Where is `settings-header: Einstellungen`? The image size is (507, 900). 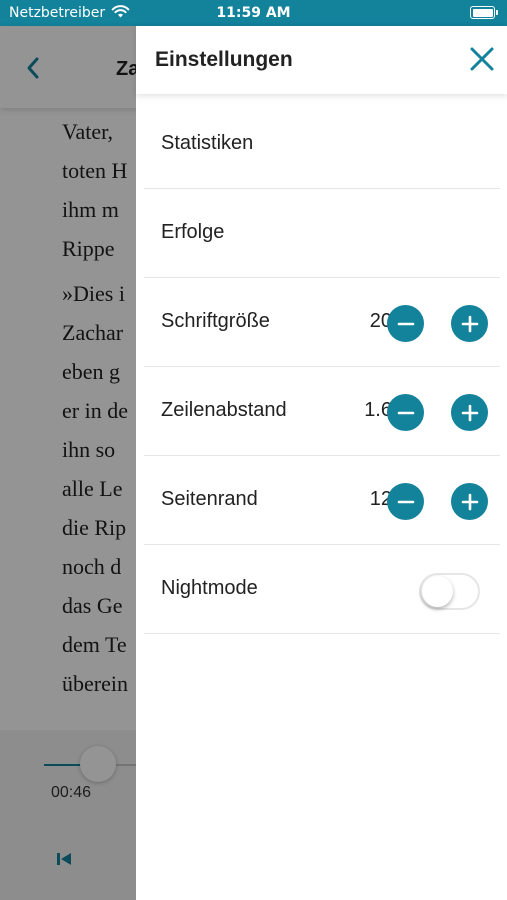
settings-header: Einstellungen is located at coordinates (321, 60).